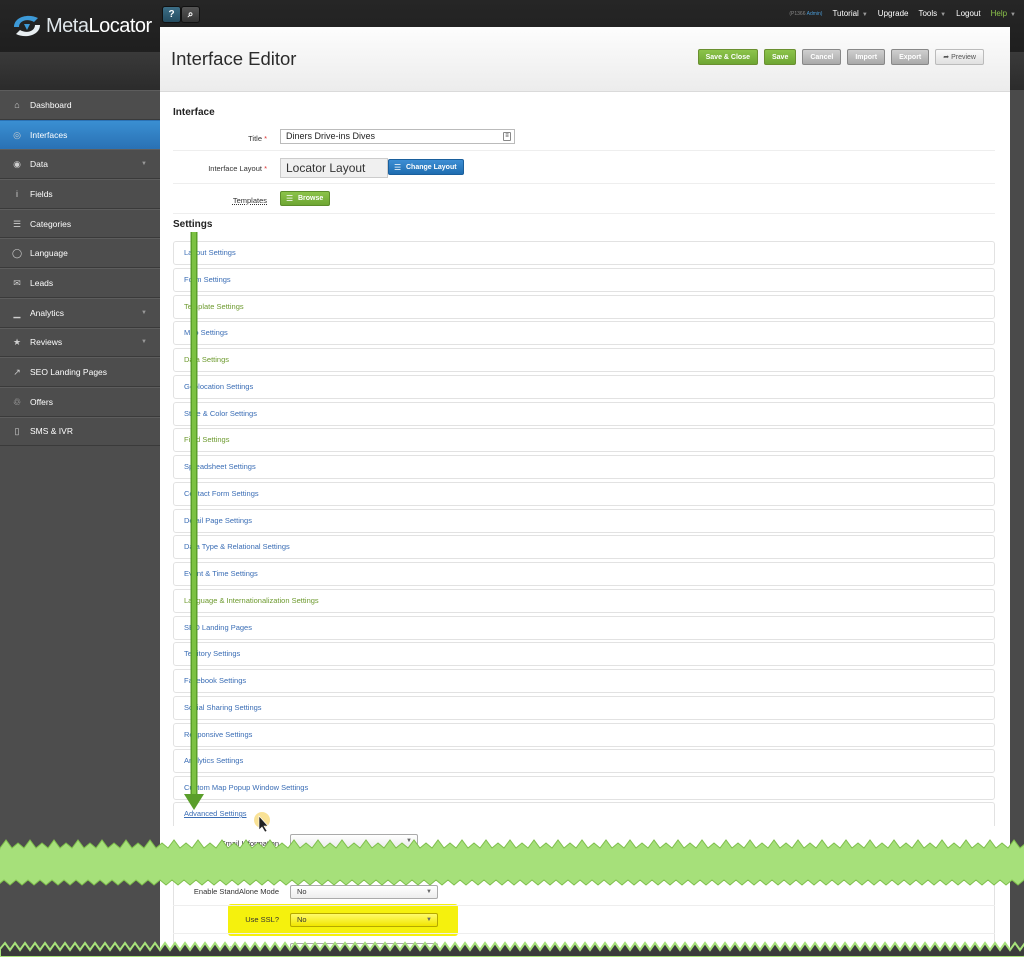  What do you see at coordinates (780, 57) in the screenshot?
I see `save-button: Save` at bounding box center [780, 57].